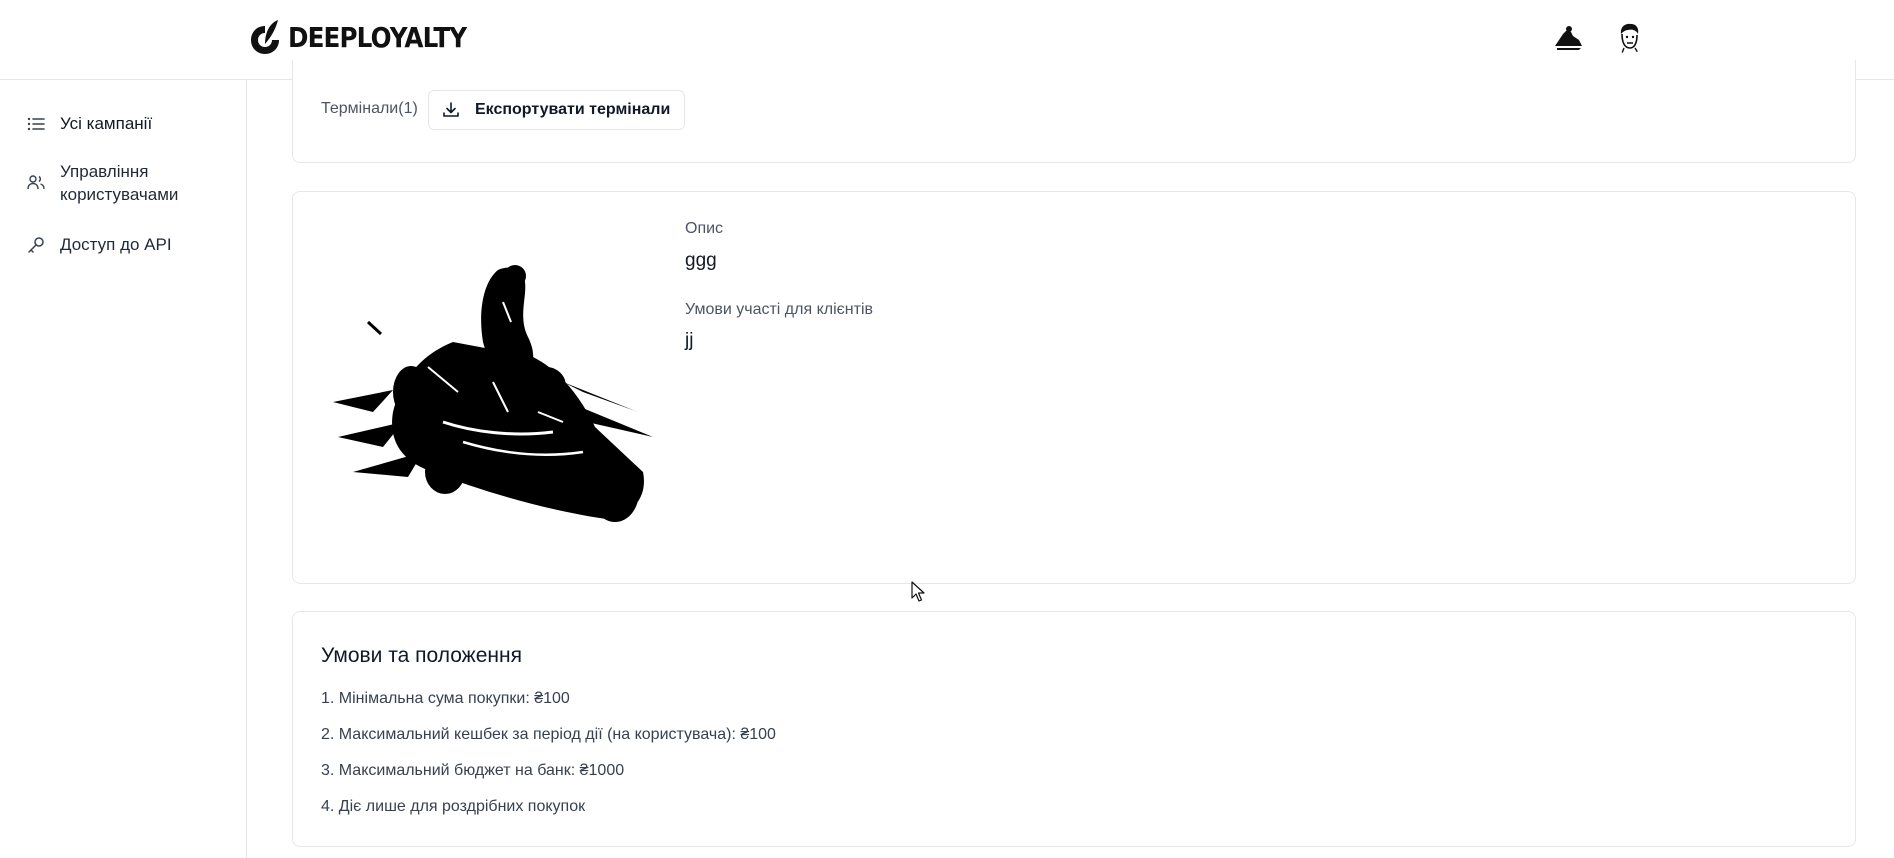 The height and width of the screenshot is (858, 1894). What do you see at coordinates (493, 393) in the screenshot?
I see `go-kart-image` at bounding box center [493, 393].